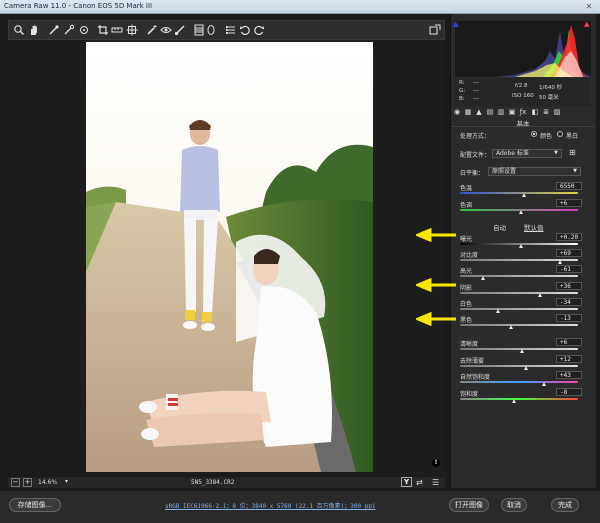  What do you see at coordinates (586, 24) in the screenshot?
I see `highlight-clipping-icon: ▲` at bounding box center [586, 24].